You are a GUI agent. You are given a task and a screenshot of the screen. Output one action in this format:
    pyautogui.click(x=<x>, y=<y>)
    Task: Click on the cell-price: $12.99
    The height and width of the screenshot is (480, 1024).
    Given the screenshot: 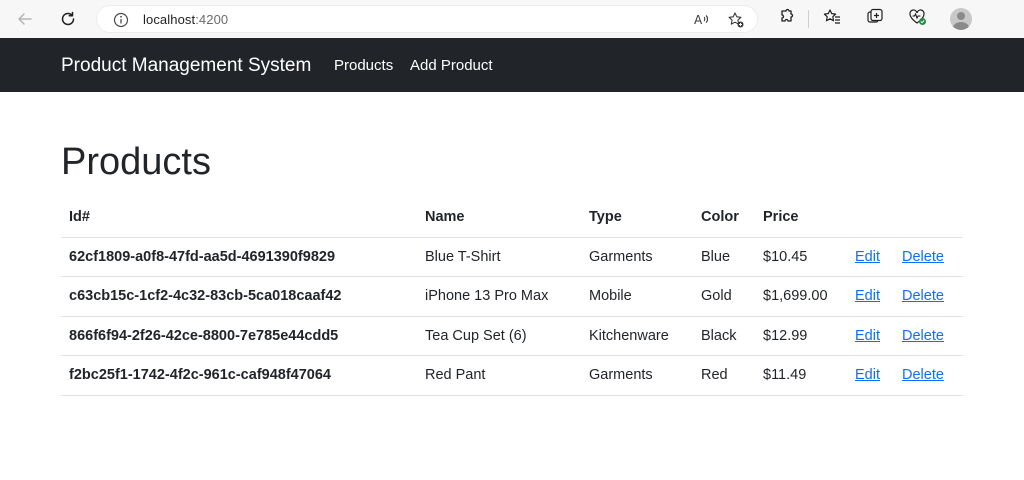 What is the action you would take?
    pyautogui.click(x=801, y=336)
    